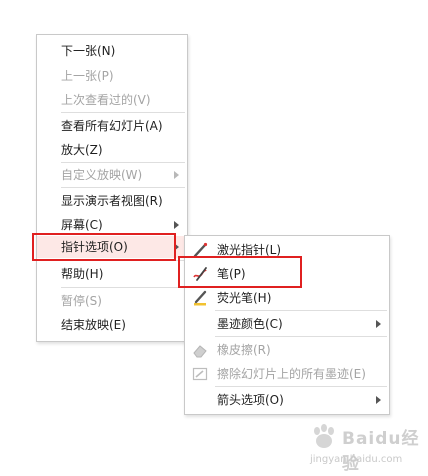  What do you see at coordinates (82, 225) in the screenshot?
I see `menu-item-screen-label: 屏幕(C)` at bounding box center [82, 225].